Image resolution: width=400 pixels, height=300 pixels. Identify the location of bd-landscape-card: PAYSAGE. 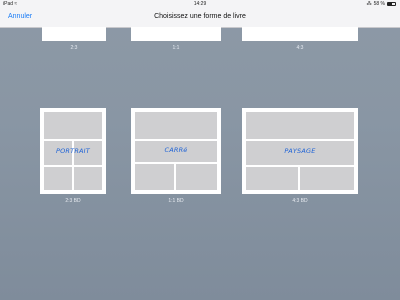
(300, 151).